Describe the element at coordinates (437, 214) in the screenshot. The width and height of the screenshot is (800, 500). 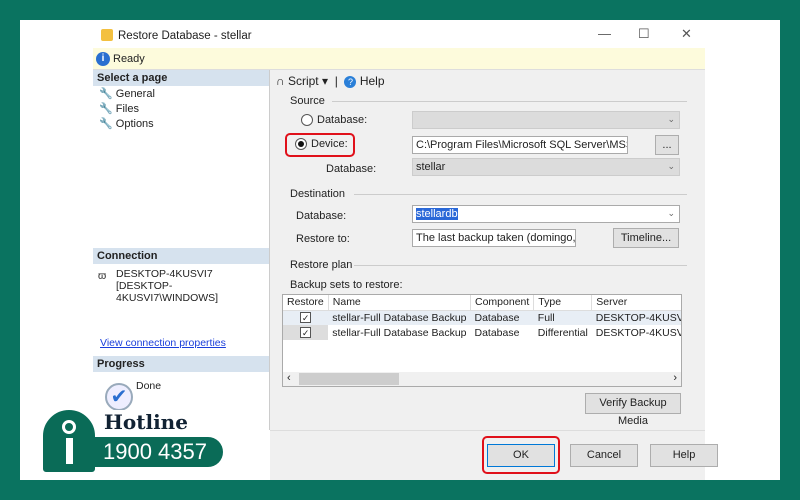
I see `destination-database-value: stellardb` at that location.